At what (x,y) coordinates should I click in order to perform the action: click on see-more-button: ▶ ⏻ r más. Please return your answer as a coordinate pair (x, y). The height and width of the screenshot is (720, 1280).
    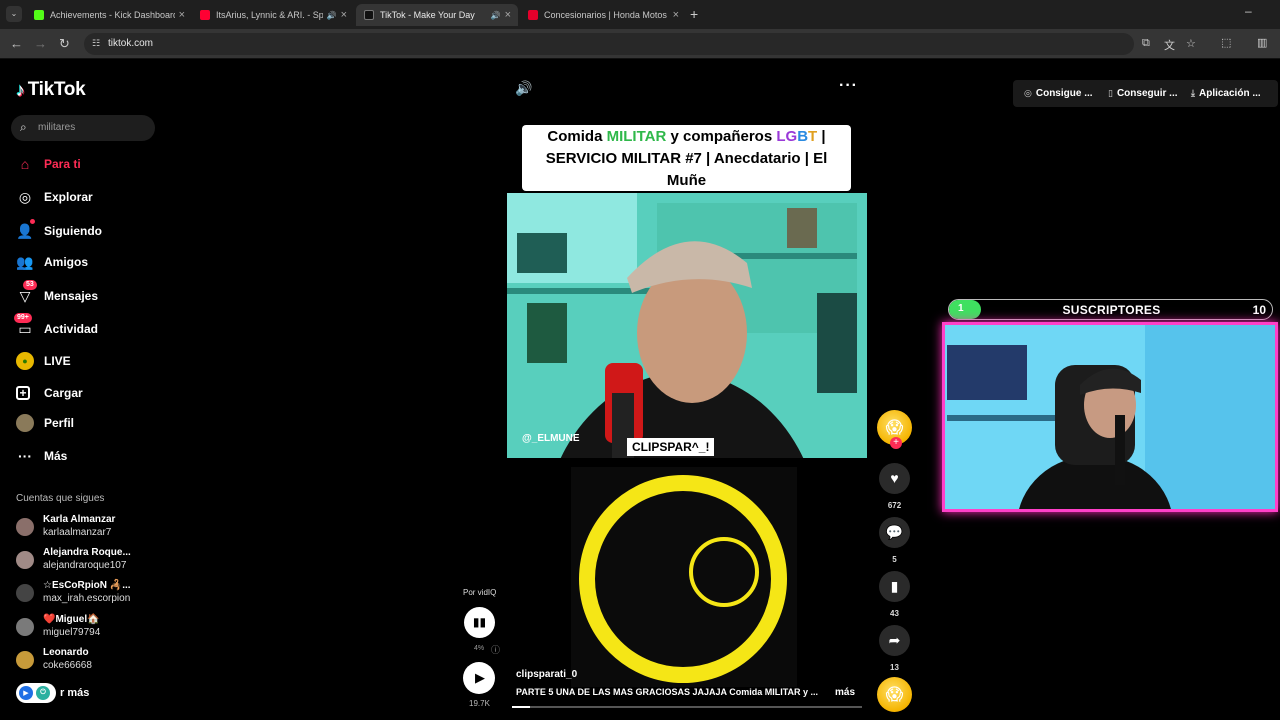
    Looking at the image, I should click on (52, 693).